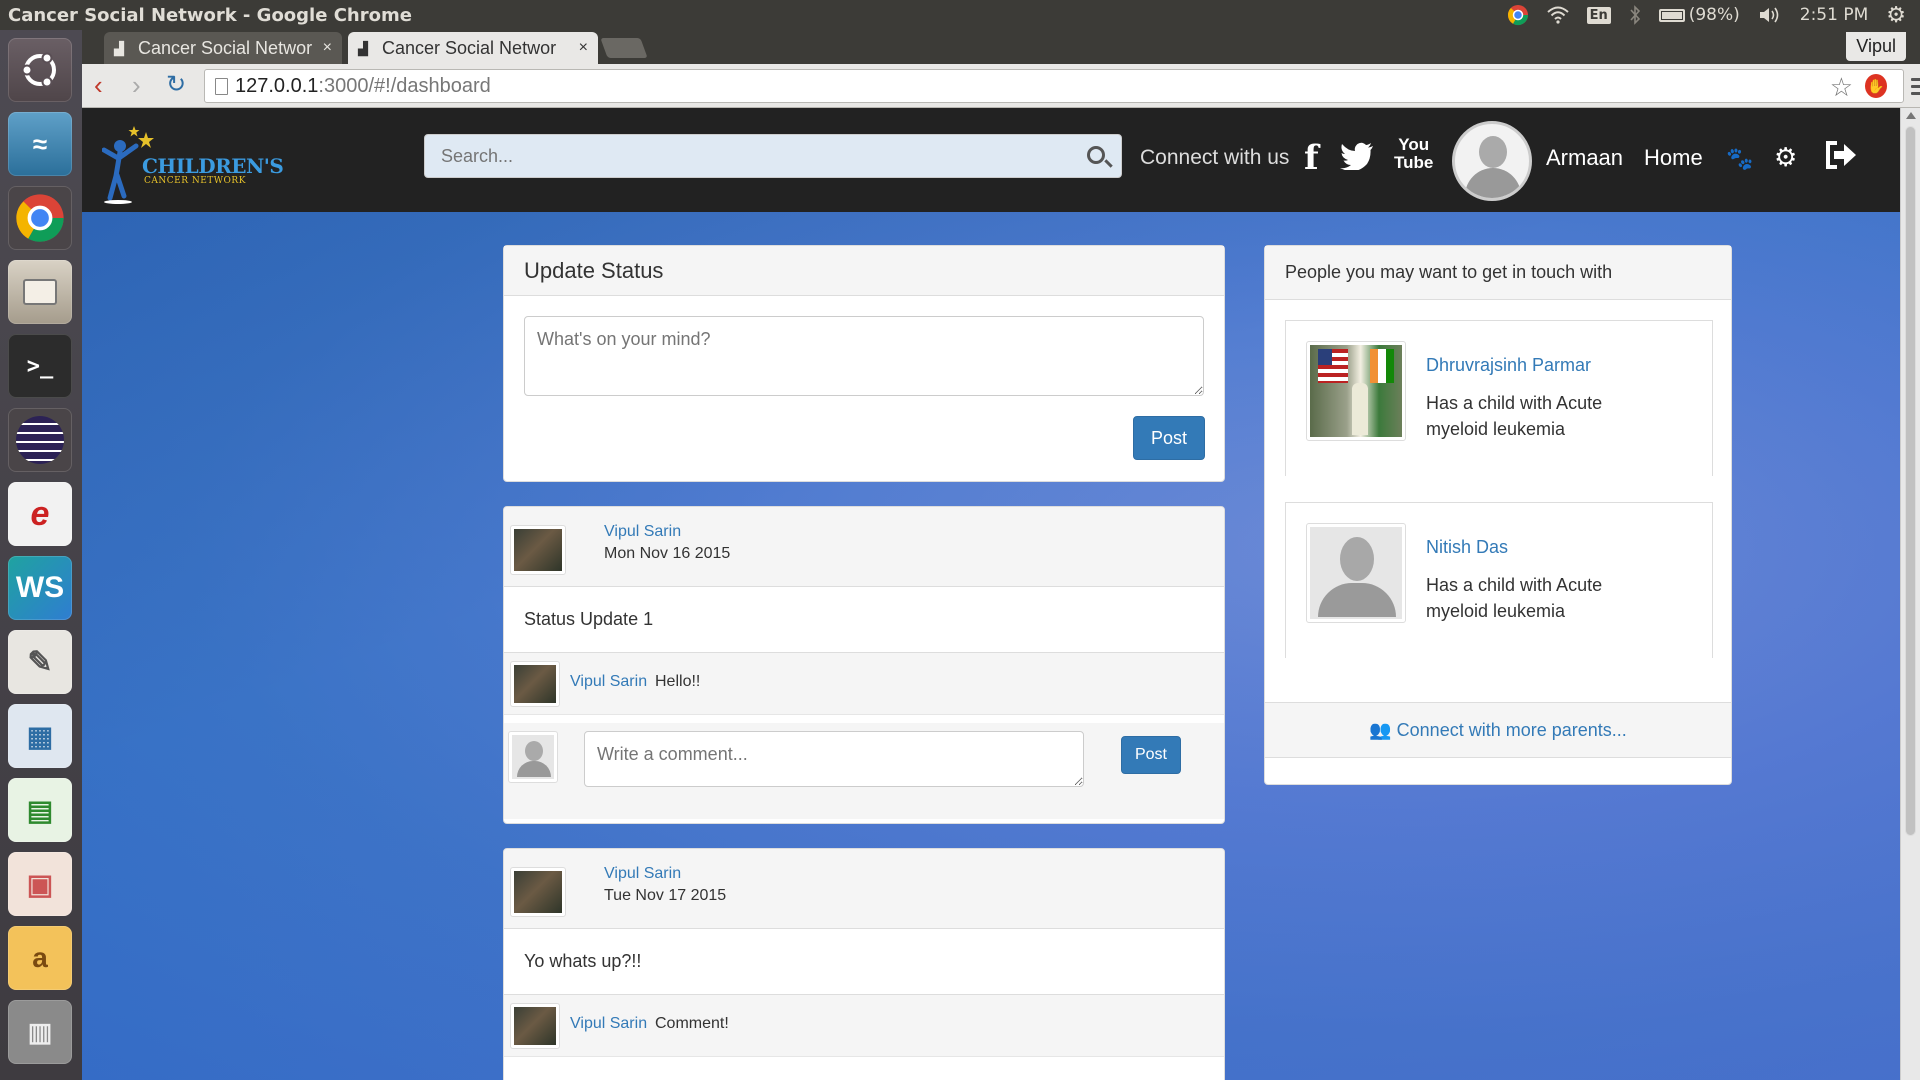 The width and height of the screenshot is (1920, 1080). Describe the element at coordinates (1876, 86) in the screenshot. I see `extension-icon: ✋` at that location.